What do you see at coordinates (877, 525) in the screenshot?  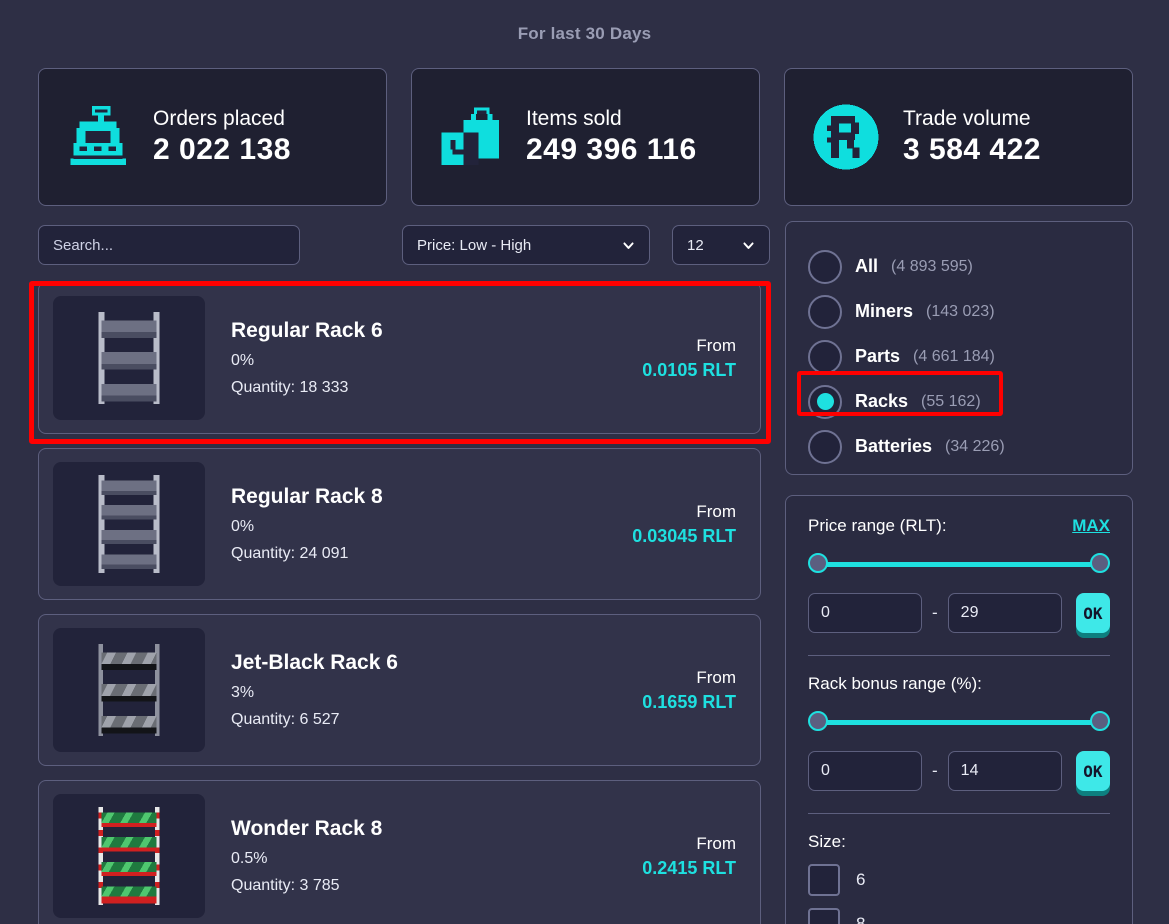 I see `price-range-label: Price range (RLT):` at bounding box center [877, 525].